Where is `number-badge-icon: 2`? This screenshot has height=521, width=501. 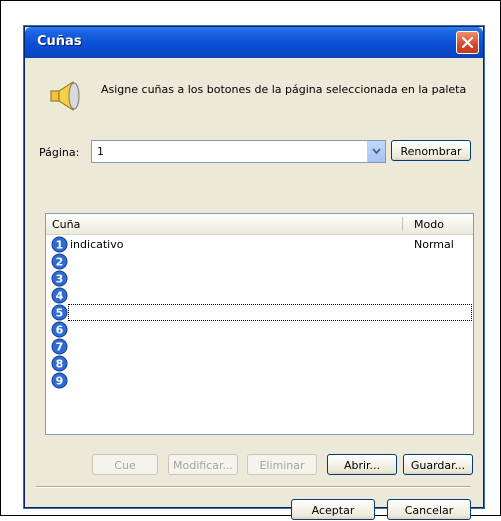
number-badge-icon: 2 is located at coordinates (59, 261).